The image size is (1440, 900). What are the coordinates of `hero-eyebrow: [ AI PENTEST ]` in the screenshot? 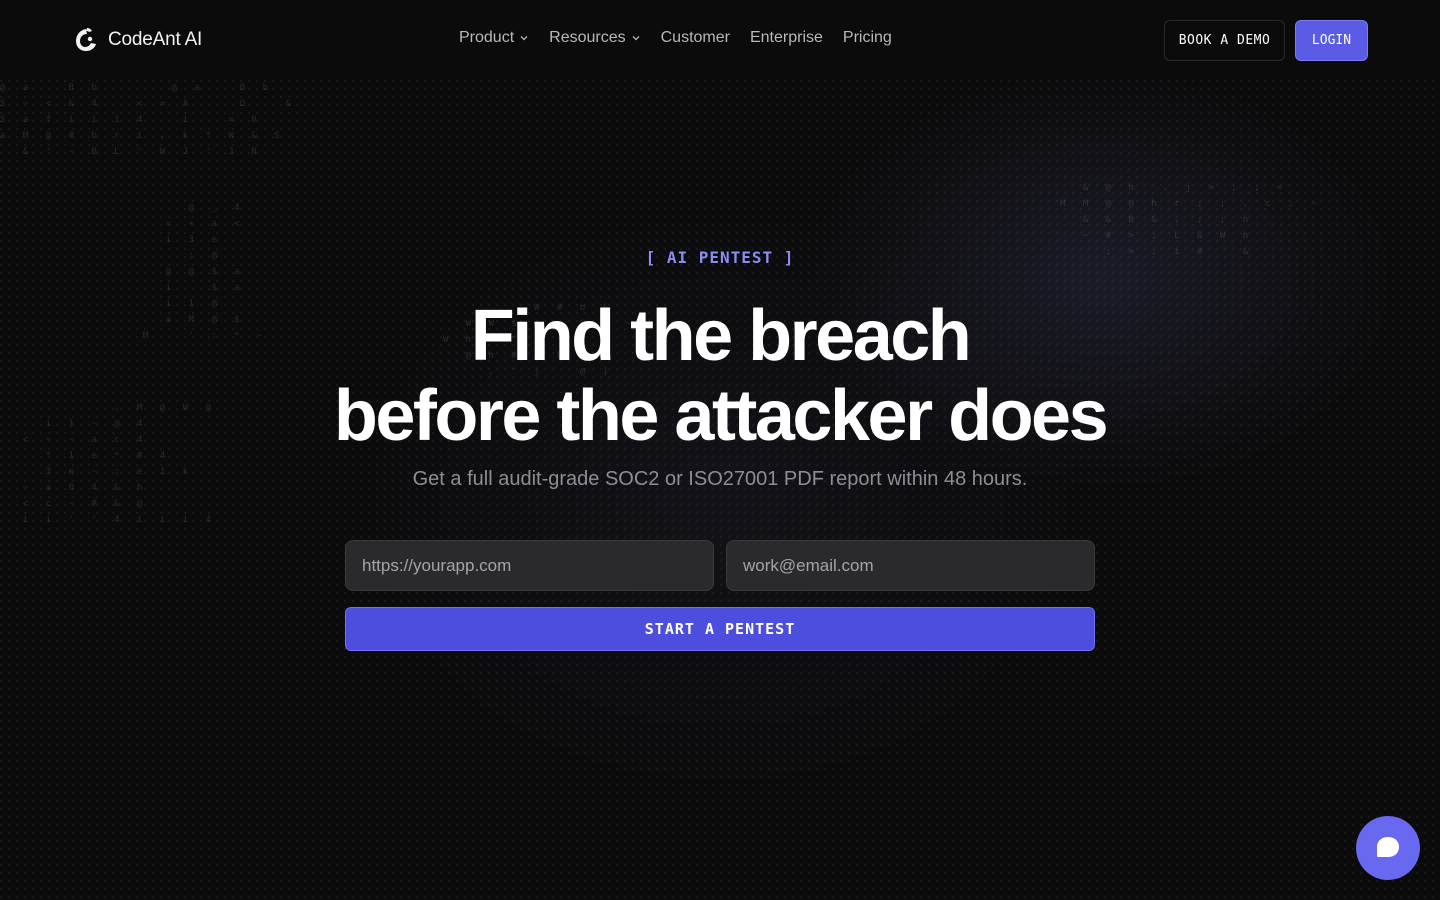 It's located at (720, 257).